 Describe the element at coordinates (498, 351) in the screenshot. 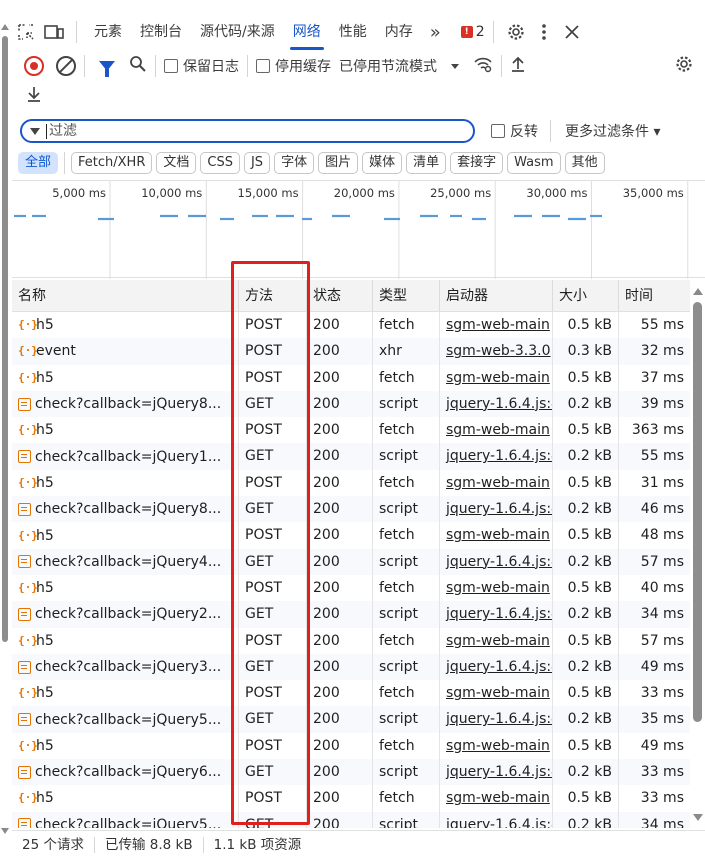

I see `initiator-link: sgm-web-3.3.0` at that location.